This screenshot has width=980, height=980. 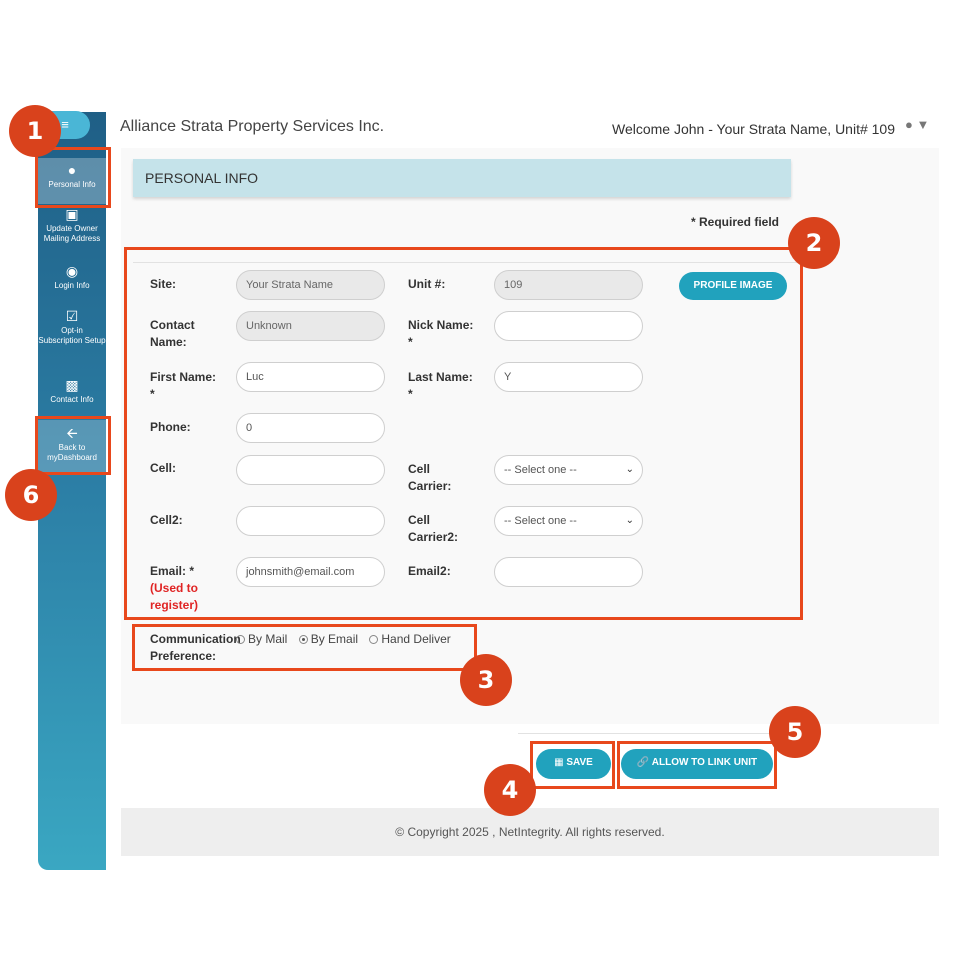 What do you see at coordinates (72, 280) in the screenshot?
I see `sidebar-item-login-info: ◉ Login Info` at bounding box center [72, 280].